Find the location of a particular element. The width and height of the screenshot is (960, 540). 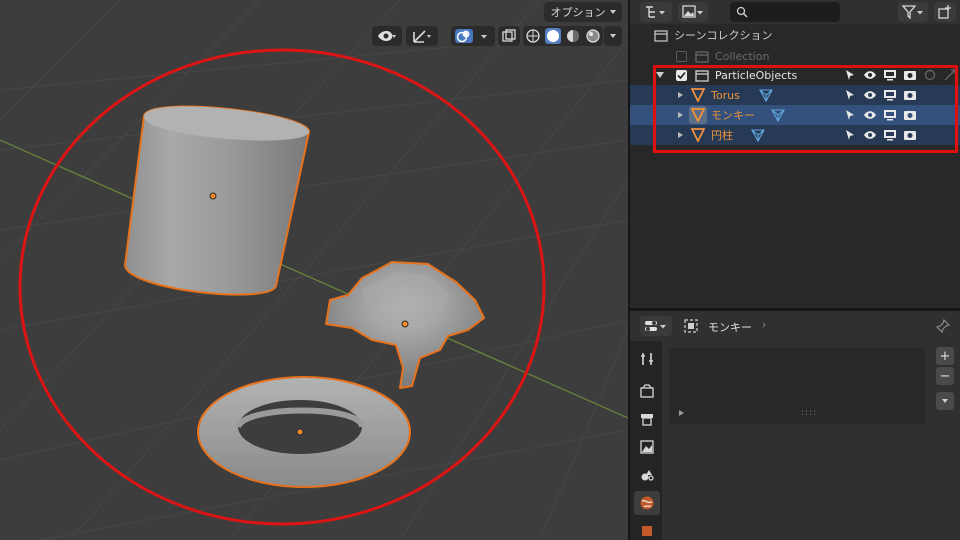

viewport-header is located at coordinates (314, 23).